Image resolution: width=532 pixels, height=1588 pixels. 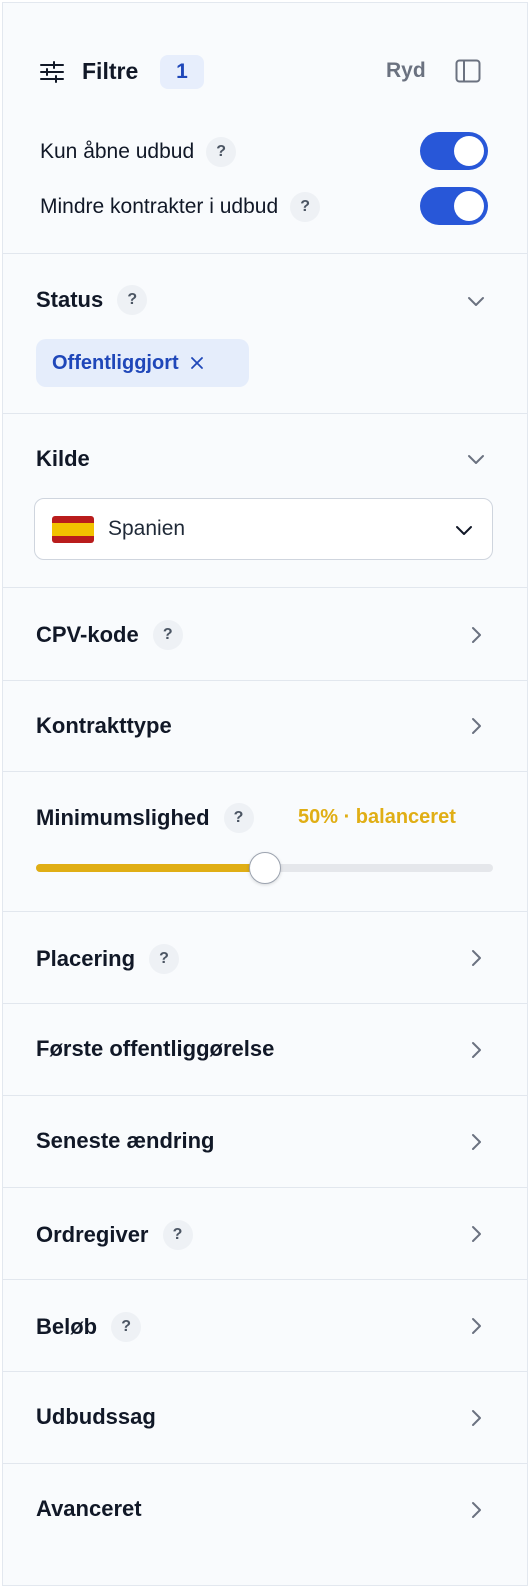 What do you see at coordinates (454, 206) in the screenshot?
I see `smaller-contracts-toggle` at bounding box center [454, 206].